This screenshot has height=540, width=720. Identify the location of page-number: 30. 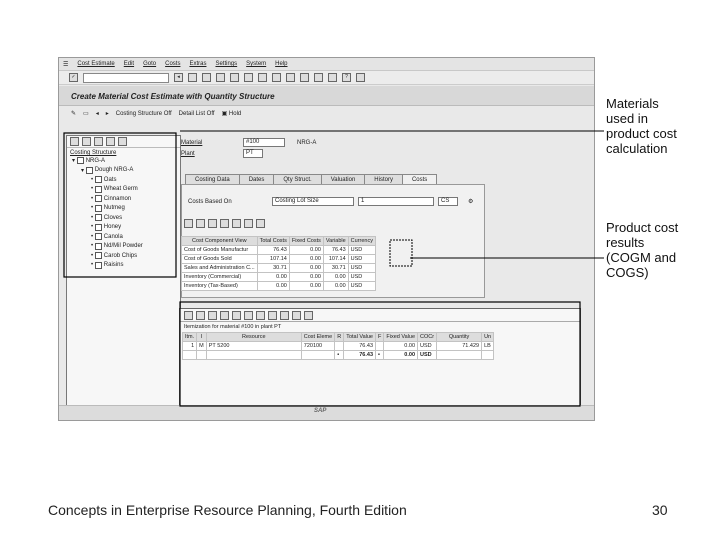
(660, 510).